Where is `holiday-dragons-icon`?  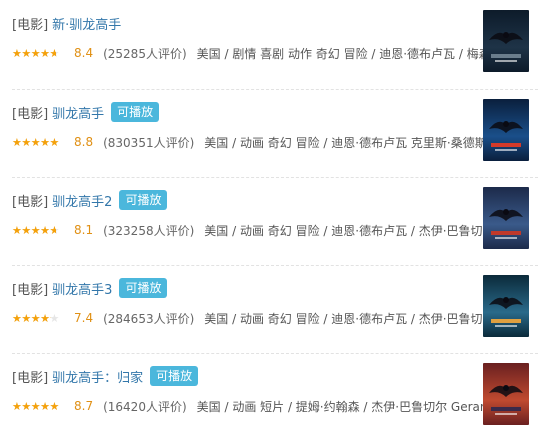 holiday-dragons-icon is located at coordinates (506, 394).